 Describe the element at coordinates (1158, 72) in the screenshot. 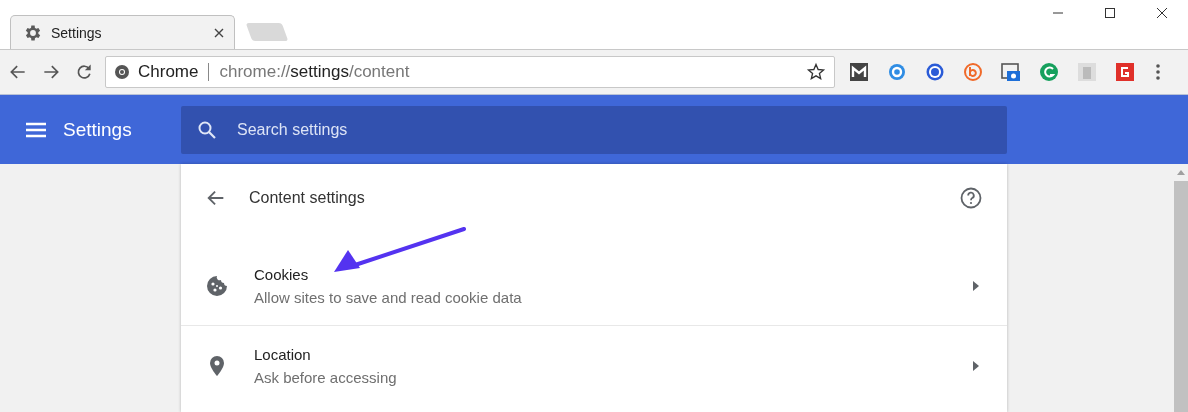

I see `more-menu-icon` at that location.